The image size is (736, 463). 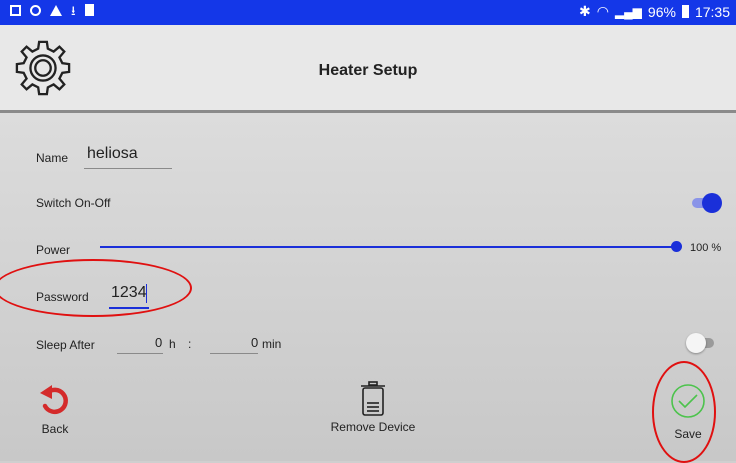 What do you see at coordinates (56, 10) in the screenshot?
I see `warning-icon` at bounding box center [56, 10].